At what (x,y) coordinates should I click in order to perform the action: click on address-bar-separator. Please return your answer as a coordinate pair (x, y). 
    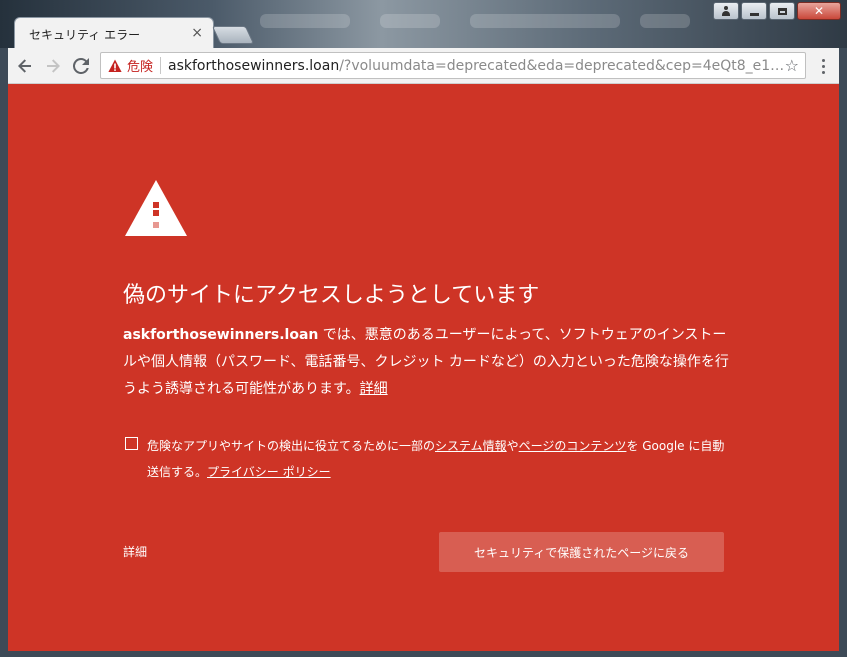
    Looking at the image, I should click on (161, 65).